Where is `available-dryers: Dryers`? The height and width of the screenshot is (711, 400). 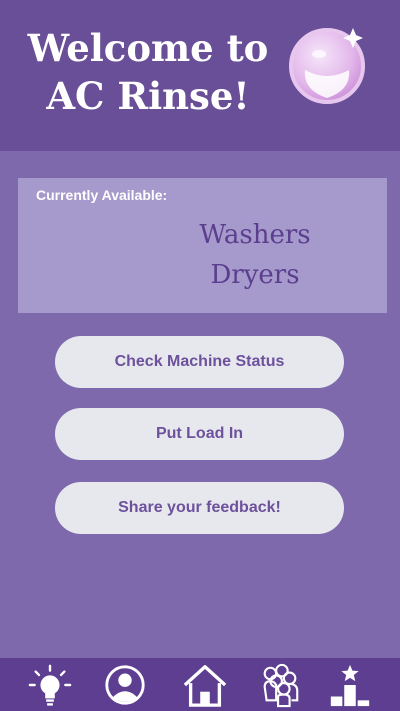 available-dryers: Dryers is located at coordinates (255, 275).